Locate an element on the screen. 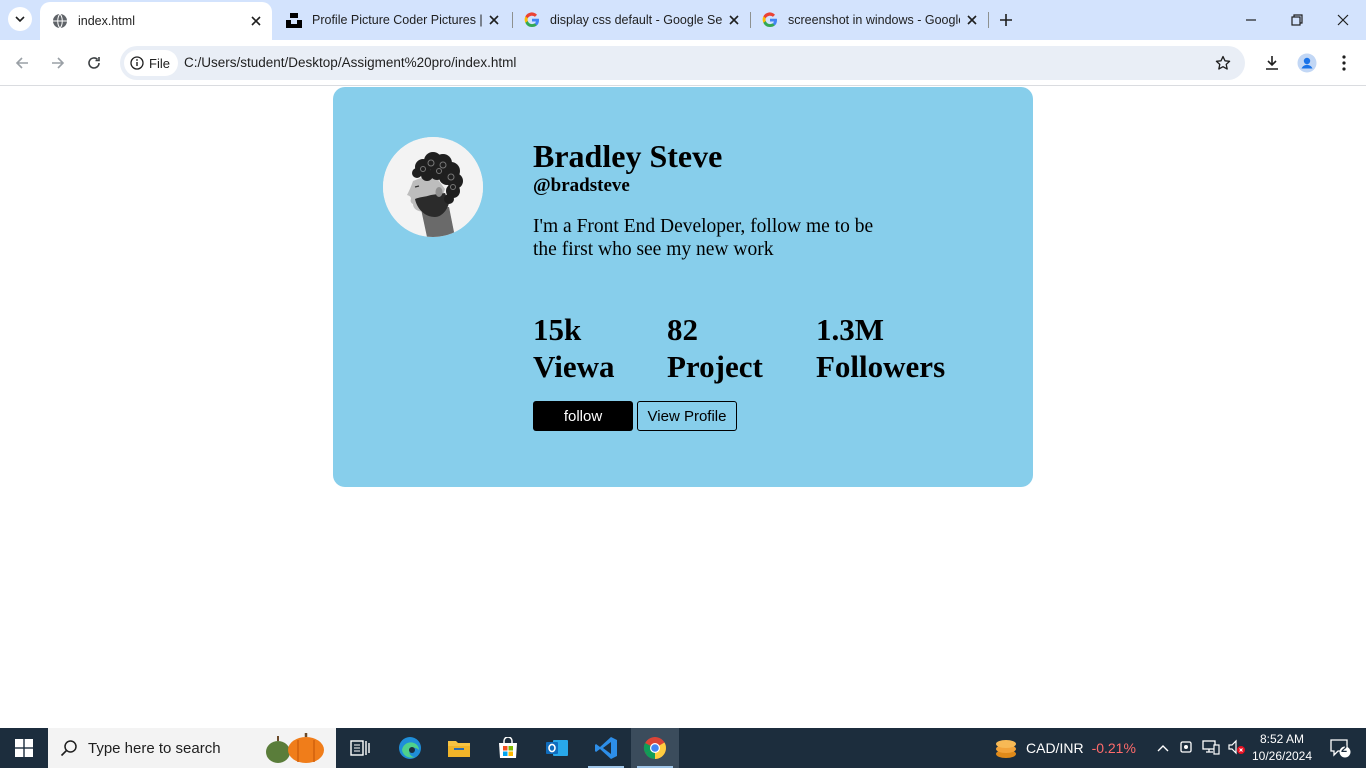  notification-center-button: 2 is located at coordinates (1340, 748).